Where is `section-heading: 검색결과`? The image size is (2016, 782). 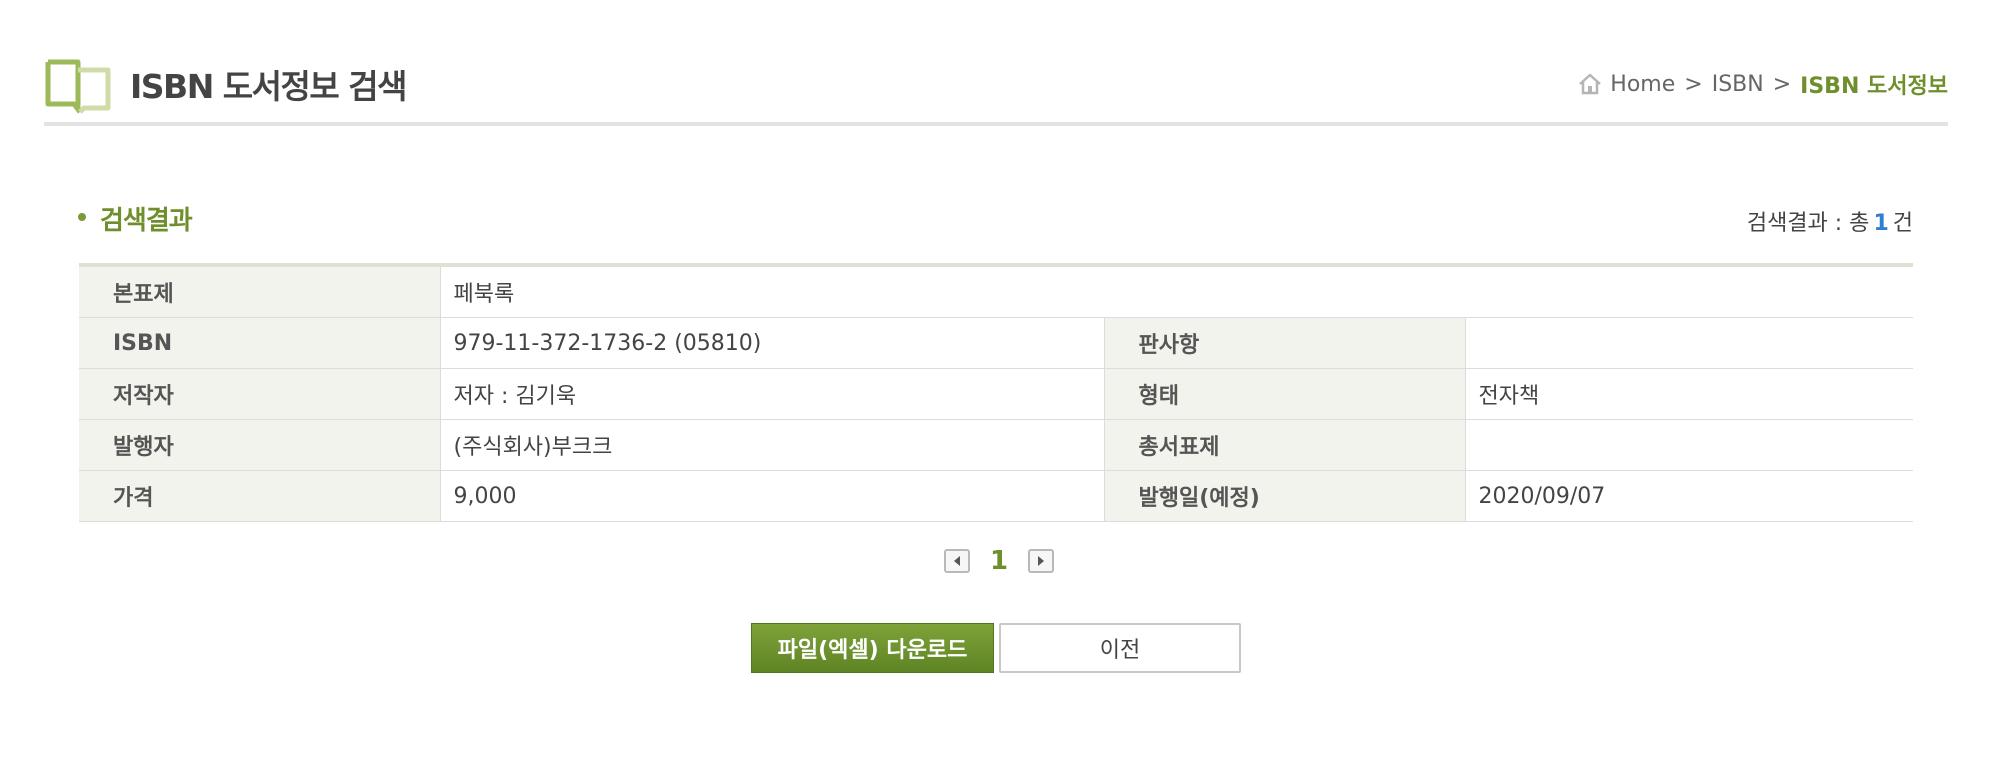 section-heading: 검색결과 is located at coordinates (135, 218).